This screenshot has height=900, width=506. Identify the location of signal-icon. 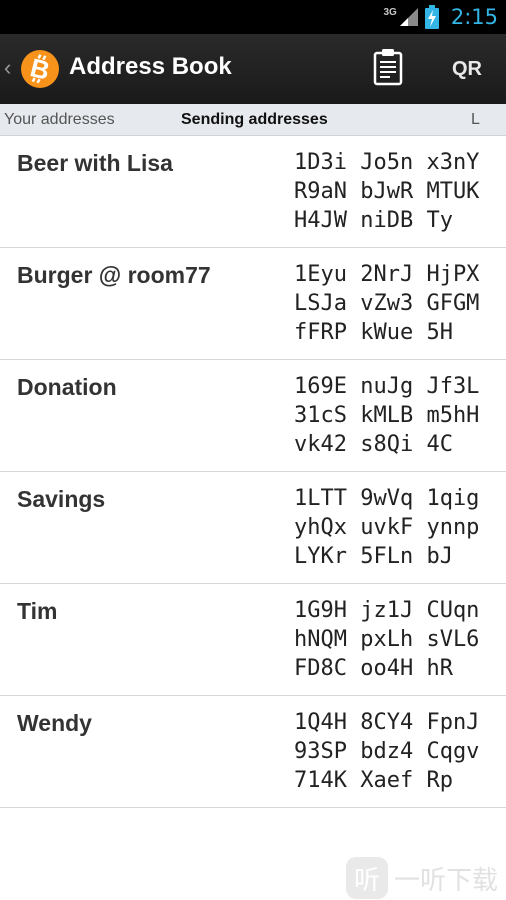
(409, 17).